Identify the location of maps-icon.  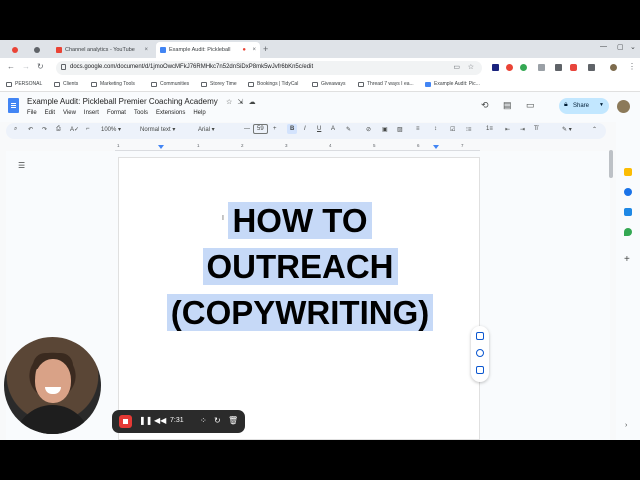
(628, 232).